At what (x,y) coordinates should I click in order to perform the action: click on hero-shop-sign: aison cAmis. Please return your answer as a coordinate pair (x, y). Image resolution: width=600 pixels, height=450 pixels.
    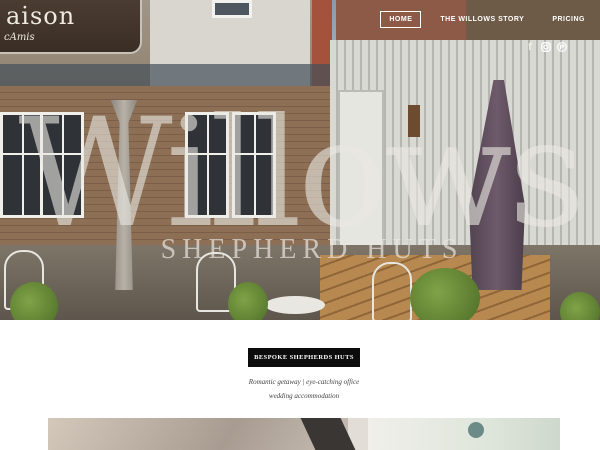
    Looking at the image, I should click on (71, 27).